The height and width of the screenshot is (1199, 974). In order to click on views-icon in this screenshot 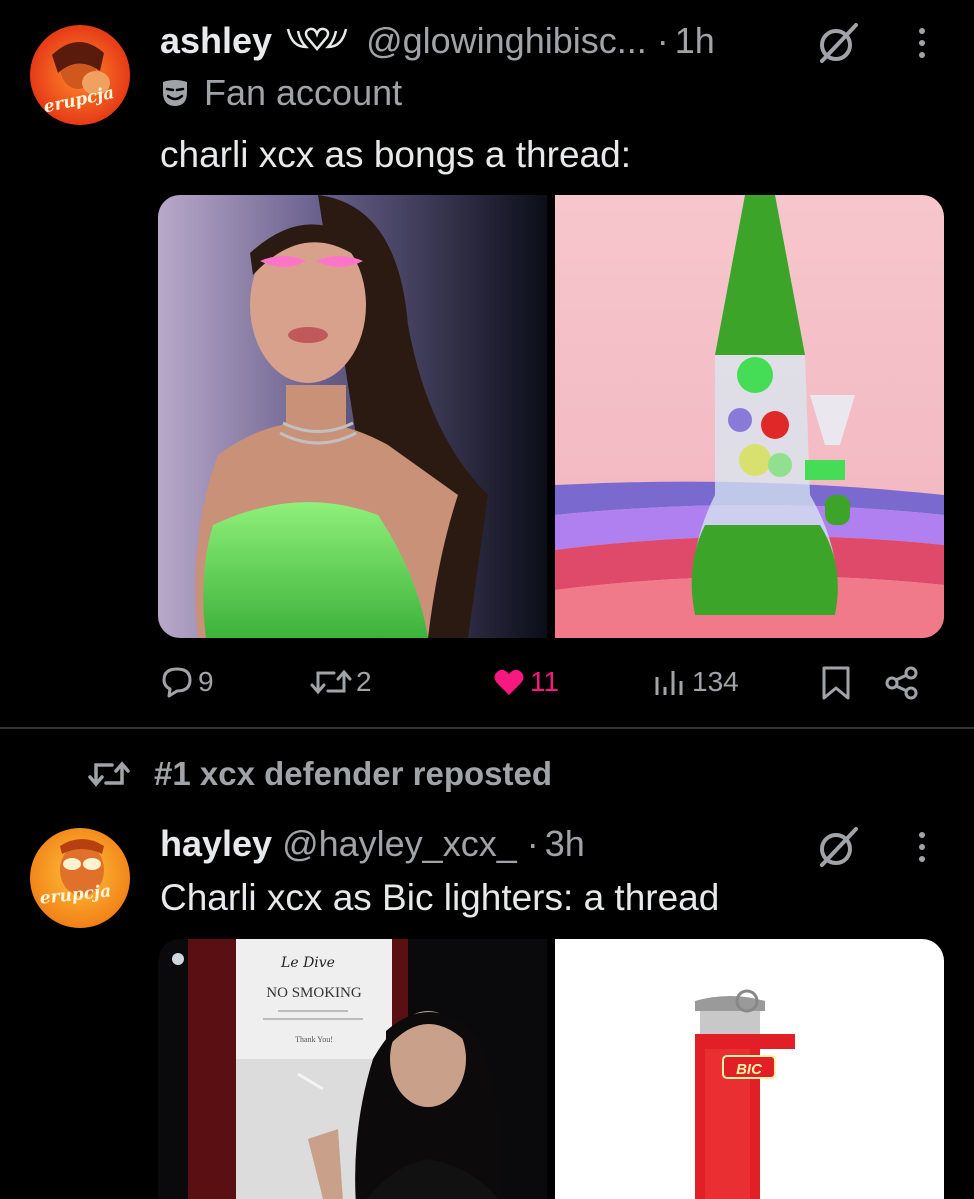, I will do `click(669, 683)`.